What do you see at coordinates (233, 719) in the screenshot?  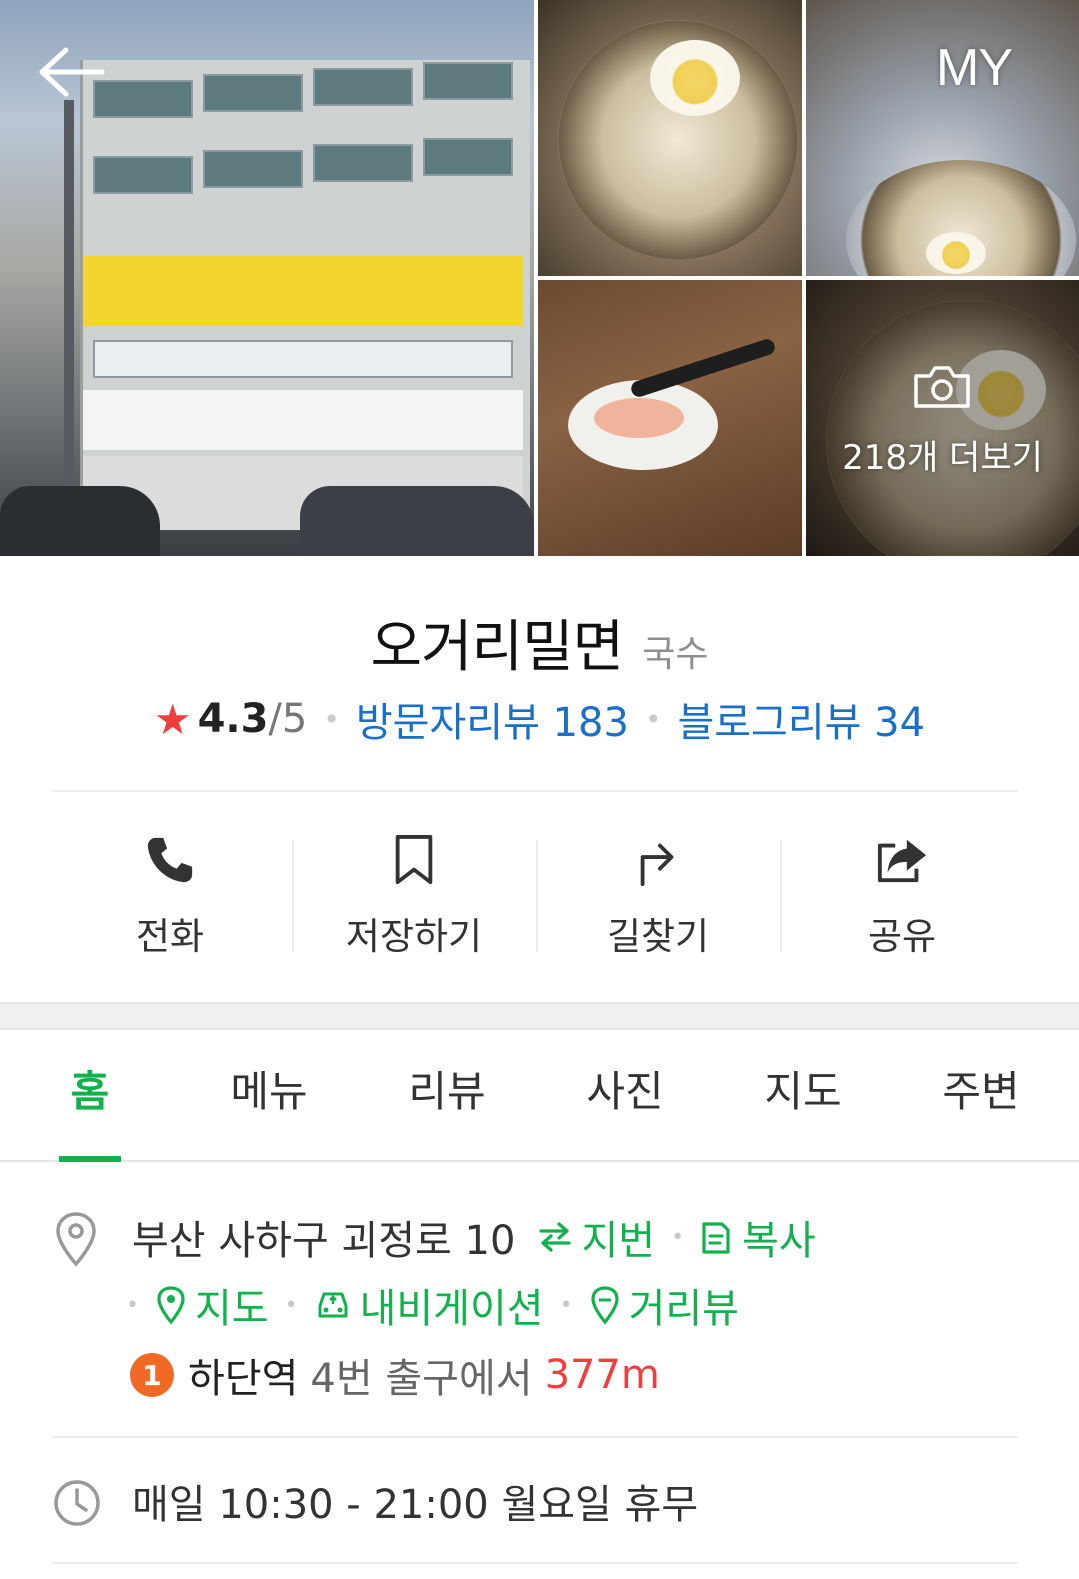 I see `rating-score: 4.3` at bounding box center [233, 719].